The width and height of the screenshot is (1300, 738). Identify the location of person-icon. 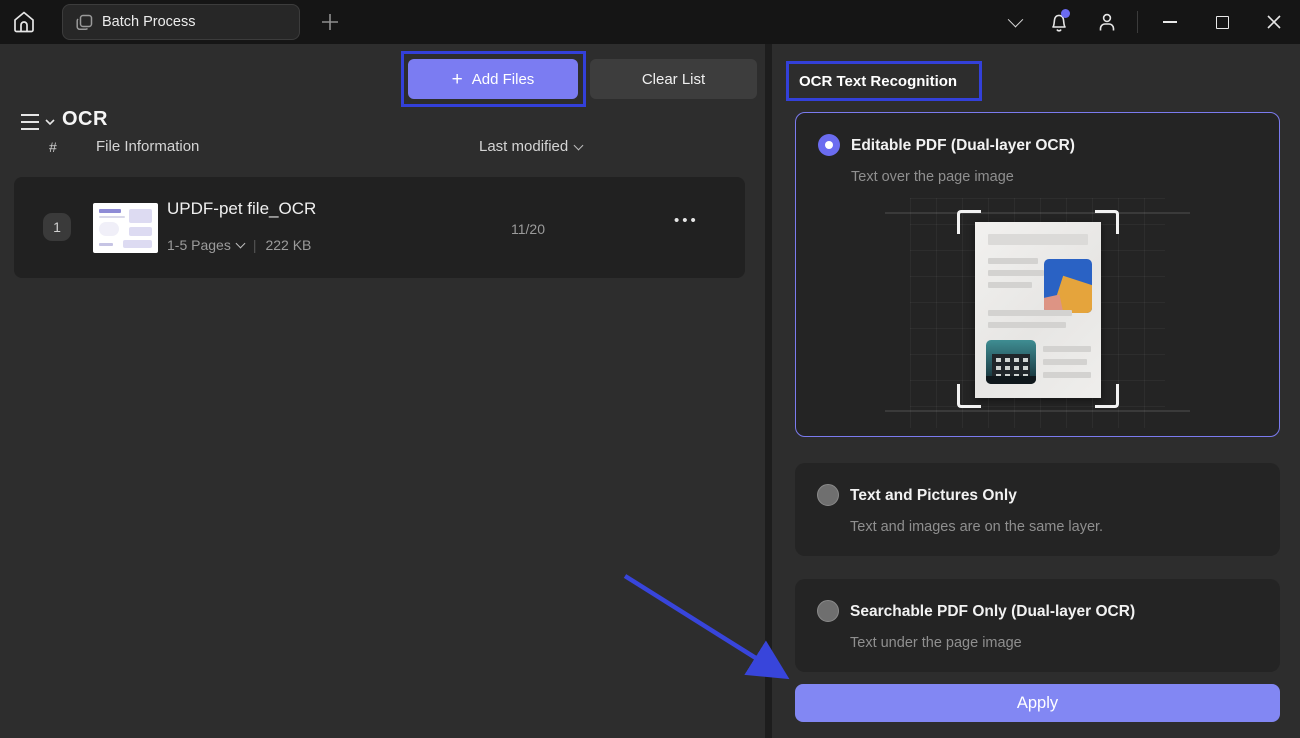
(1107, 22).